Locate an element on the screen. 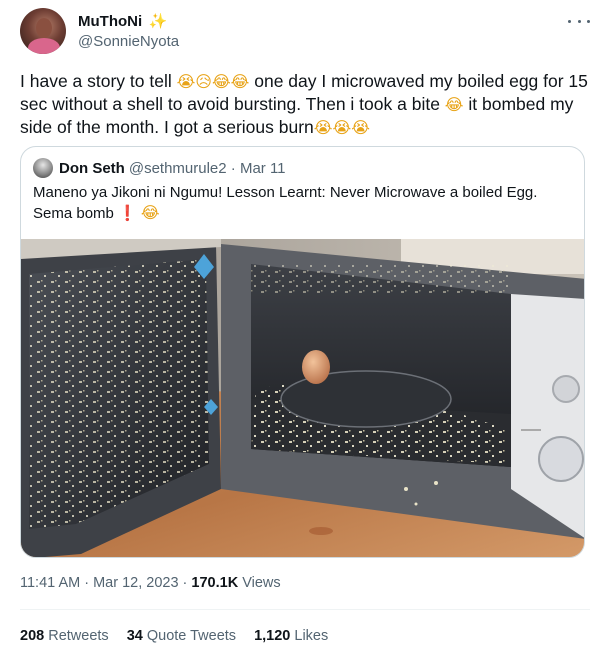  quoted-avatar is located at coordinates (43, 168).